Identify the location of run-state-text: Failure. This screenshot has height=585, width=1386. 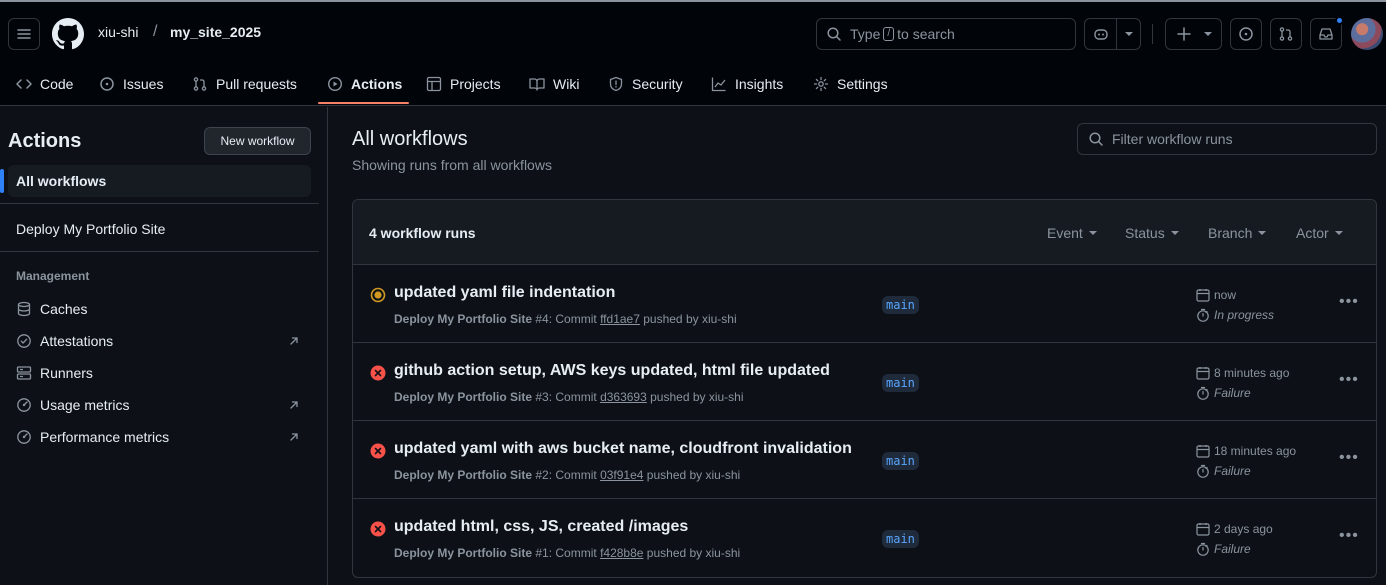
(1232, 393).